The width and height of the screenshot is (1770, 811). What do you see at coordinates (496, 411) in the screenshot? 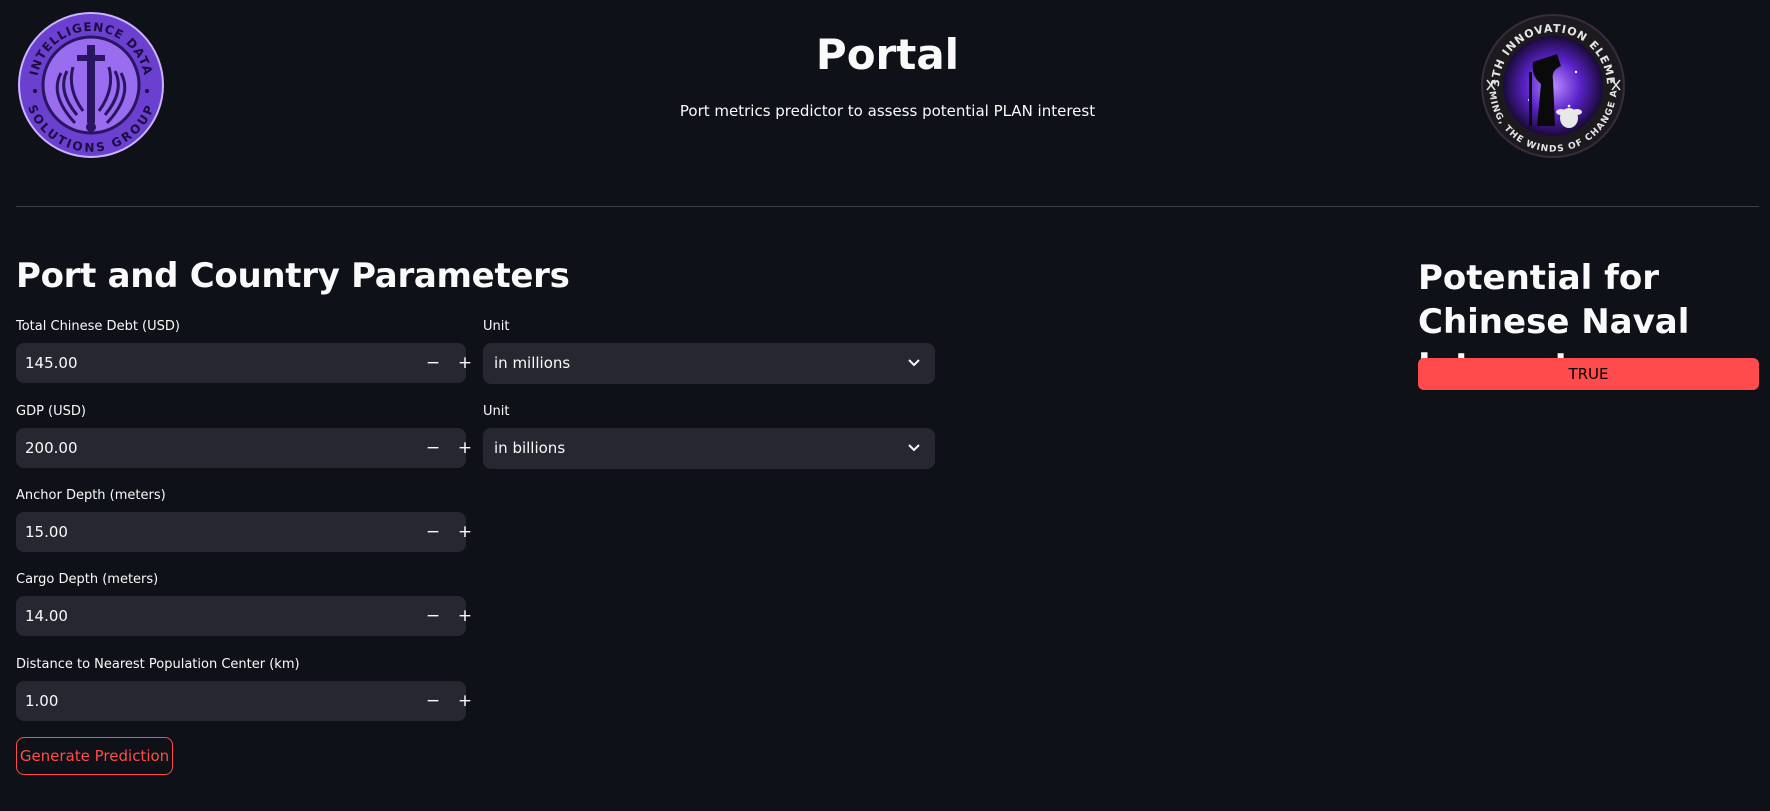
I see `gdp-unit-label: Unit` at bounding box center [496, 411].